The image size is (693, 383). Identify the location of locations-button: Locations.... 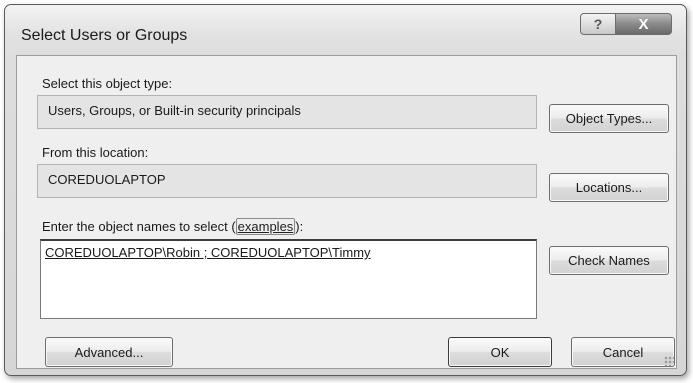
(609, 187).